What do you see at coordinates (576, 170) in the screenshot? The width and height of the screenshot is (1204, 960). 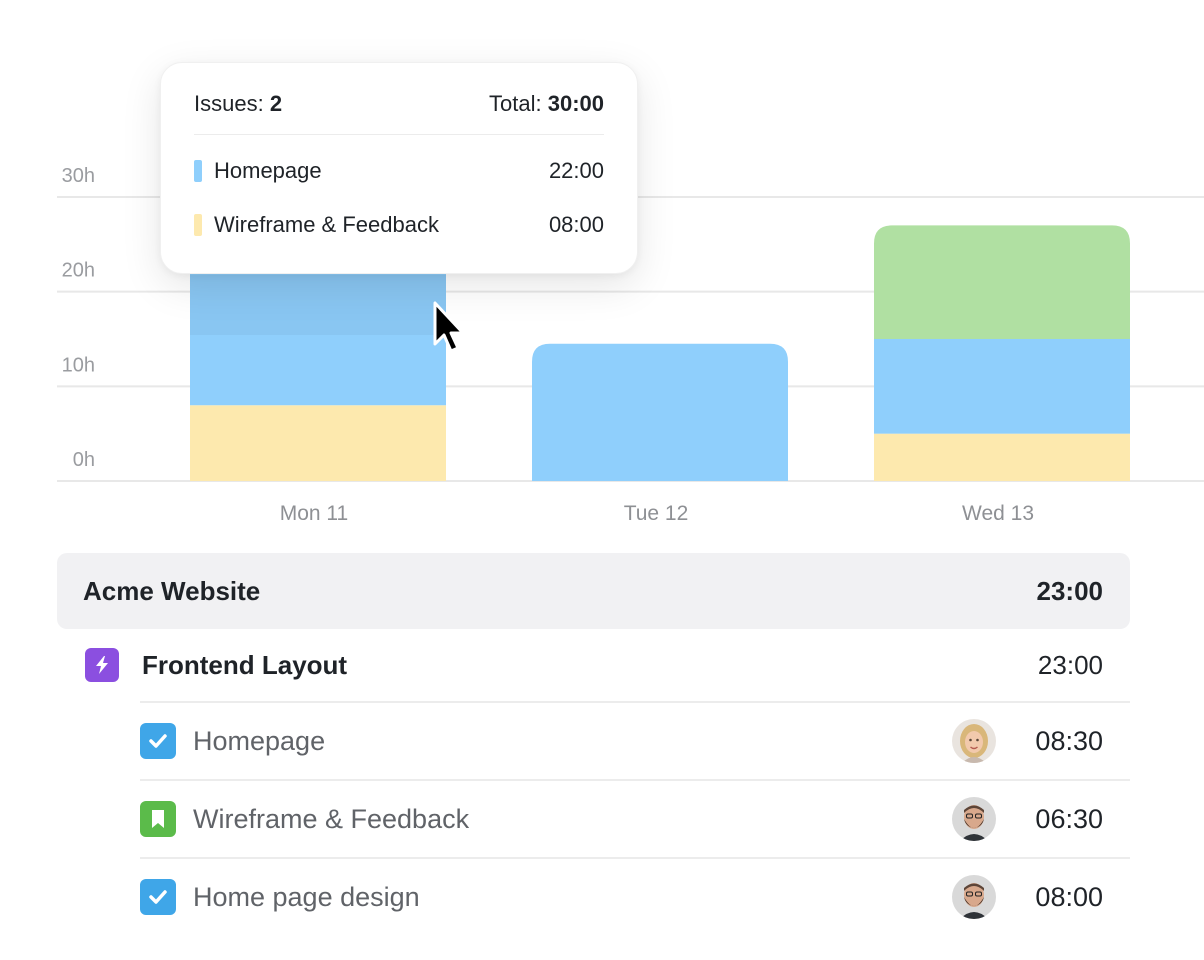 I see `tooltip-row-time: 22:00` at bounding box center [576, 170].